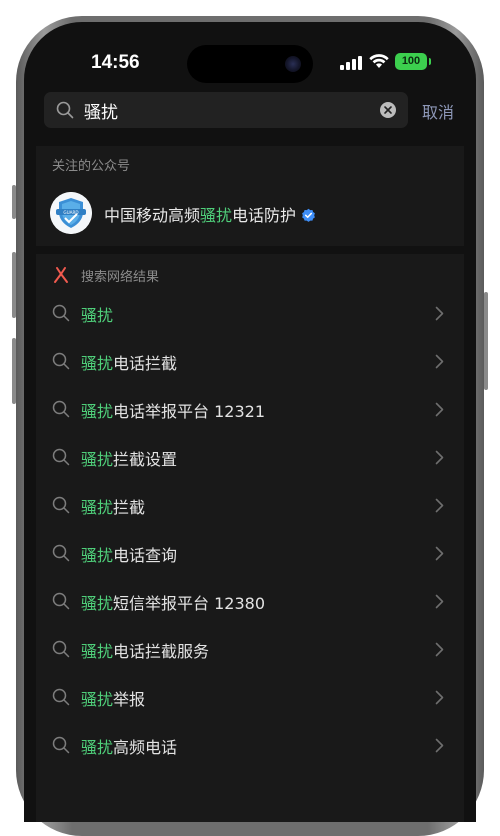 This screenshot has width=500, height=836. I want to click on sou-logo-icon, so click(61, 275).